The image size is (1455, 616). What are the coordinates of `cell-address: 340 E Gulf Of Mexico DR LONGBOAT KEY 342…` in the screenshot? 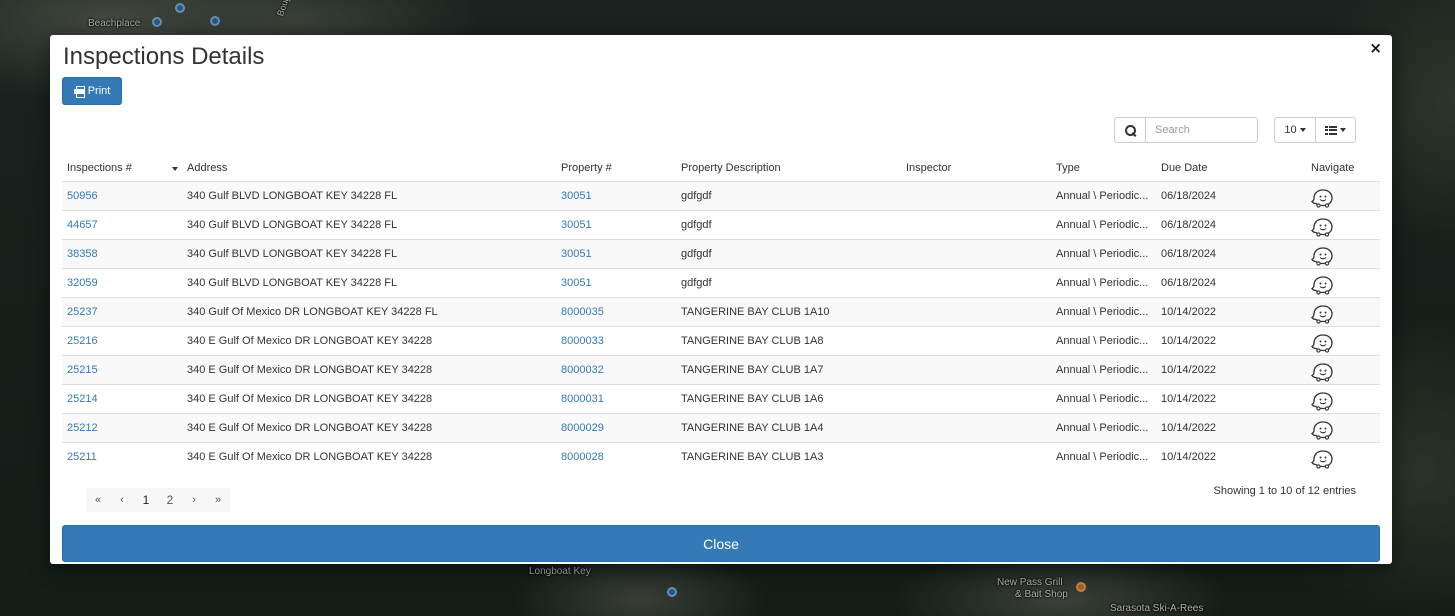 It's located at (369, 398).